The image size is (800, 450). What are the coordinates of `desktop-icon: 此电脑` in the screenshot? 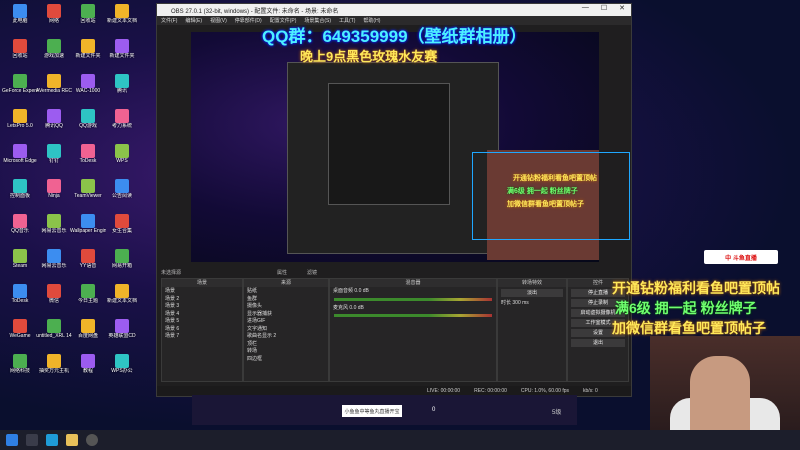 It's located at (20, 17).